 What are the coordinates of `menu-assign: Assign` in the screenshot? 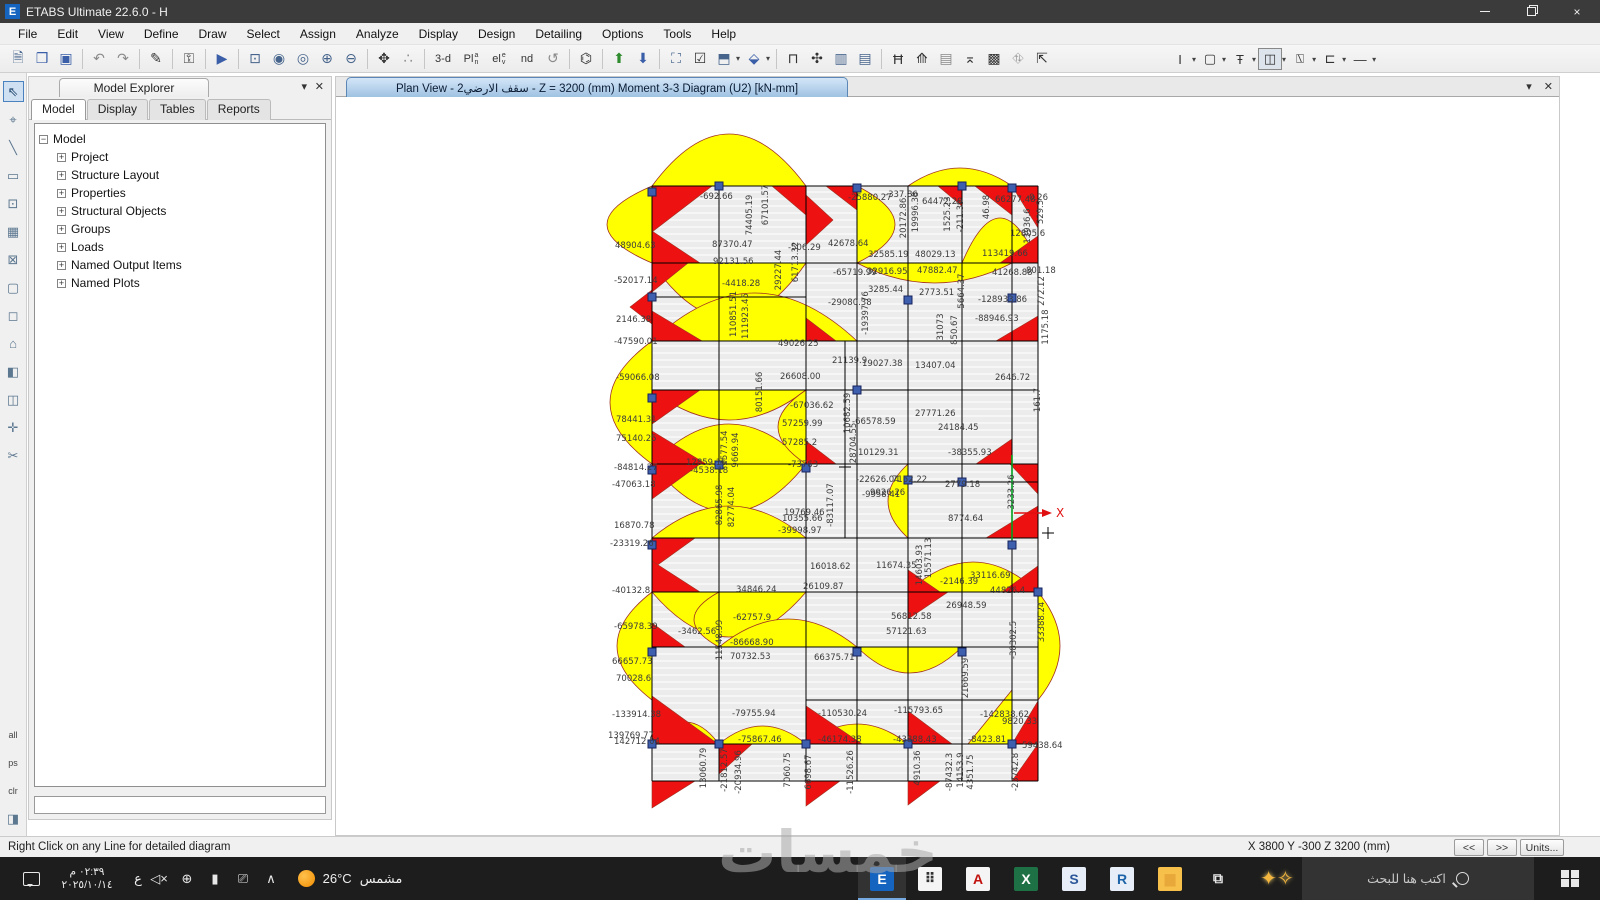 It's located at (318, 34).